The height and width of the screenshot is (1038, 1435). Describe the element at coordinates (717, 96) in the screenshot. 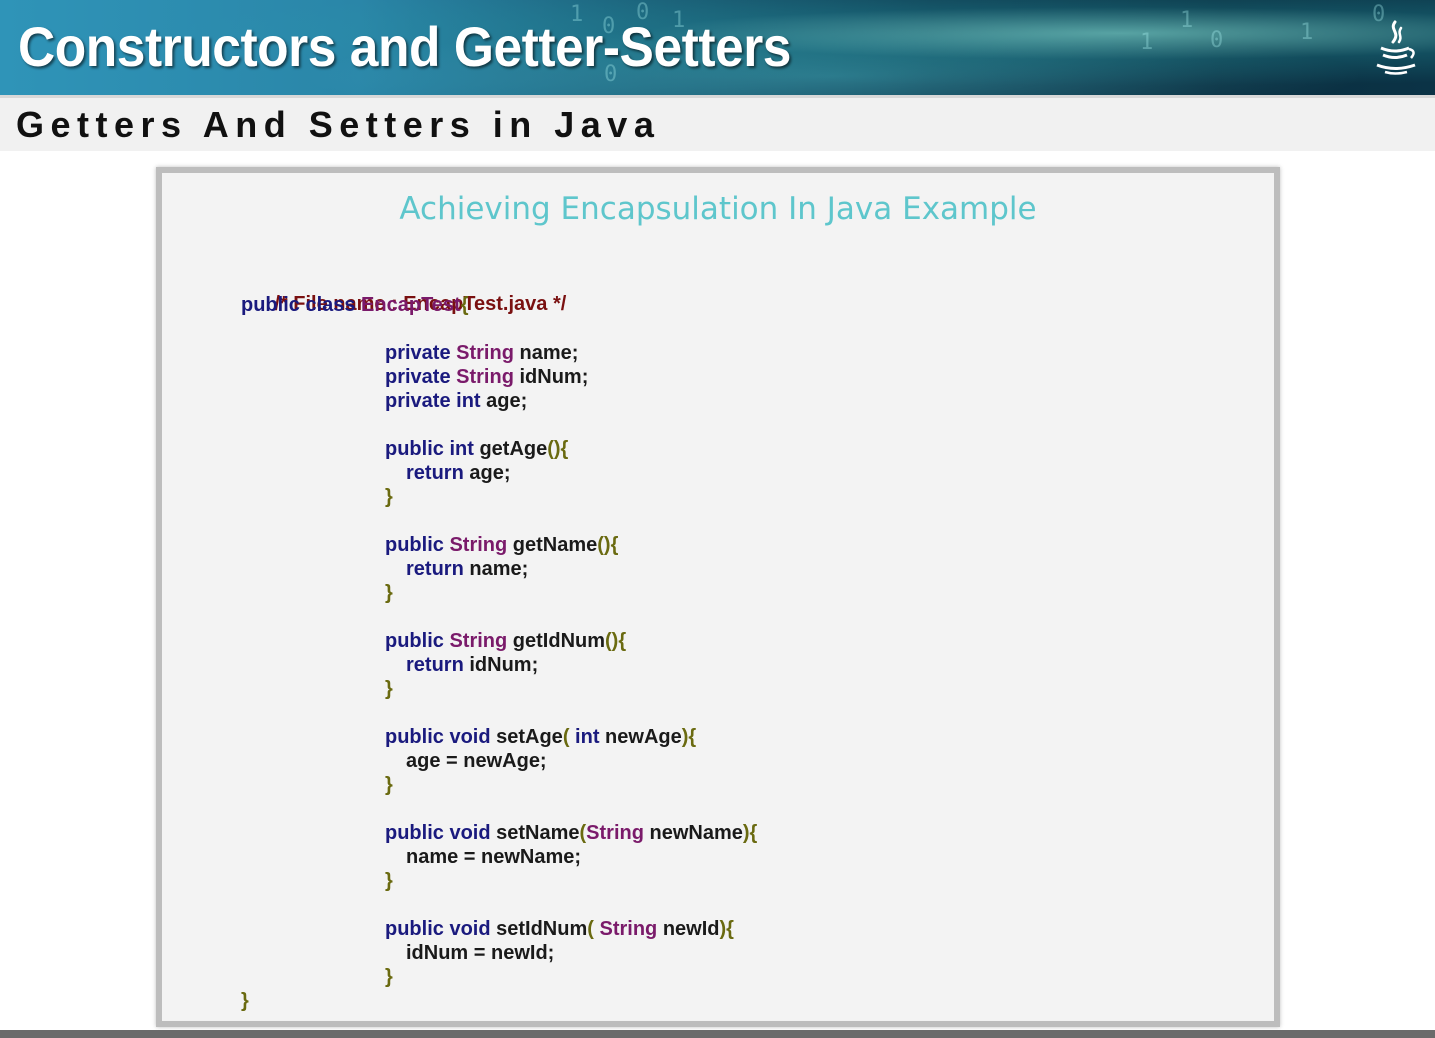

I see `subheader-divider` at that location.